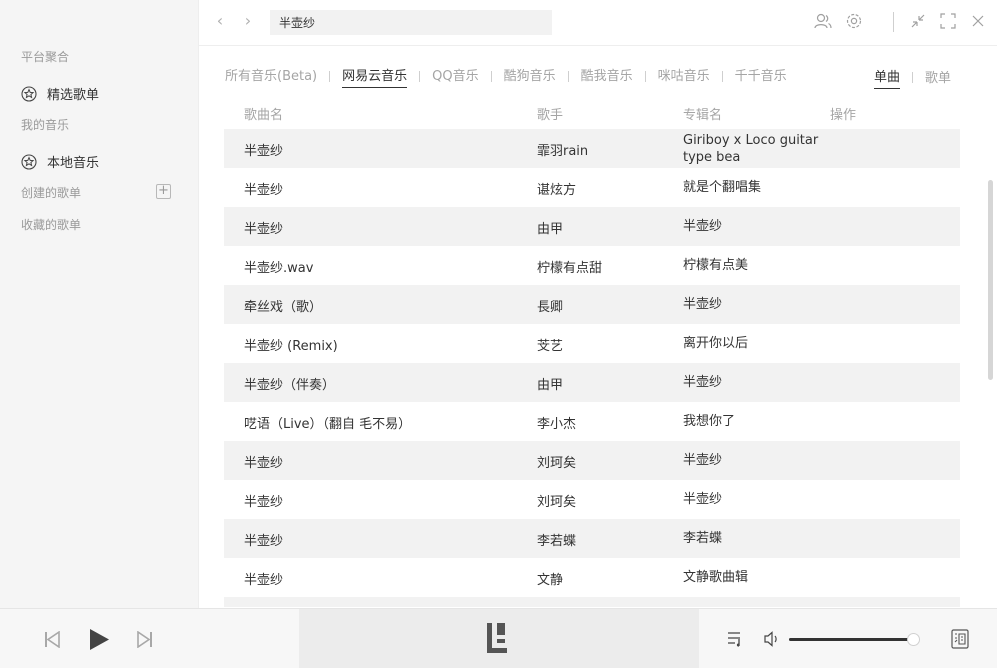 The image size is (997, 668). Describe the element at coordinates (709, 421) in the screenshot. I see `song-album: 我想你了` at that location.